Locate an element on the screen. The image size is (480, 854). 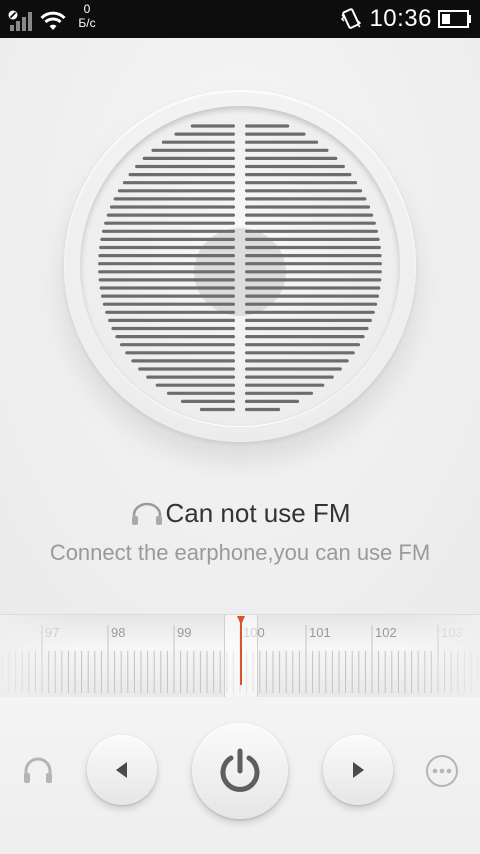
next-station-button is located at coordinates (358, 770).